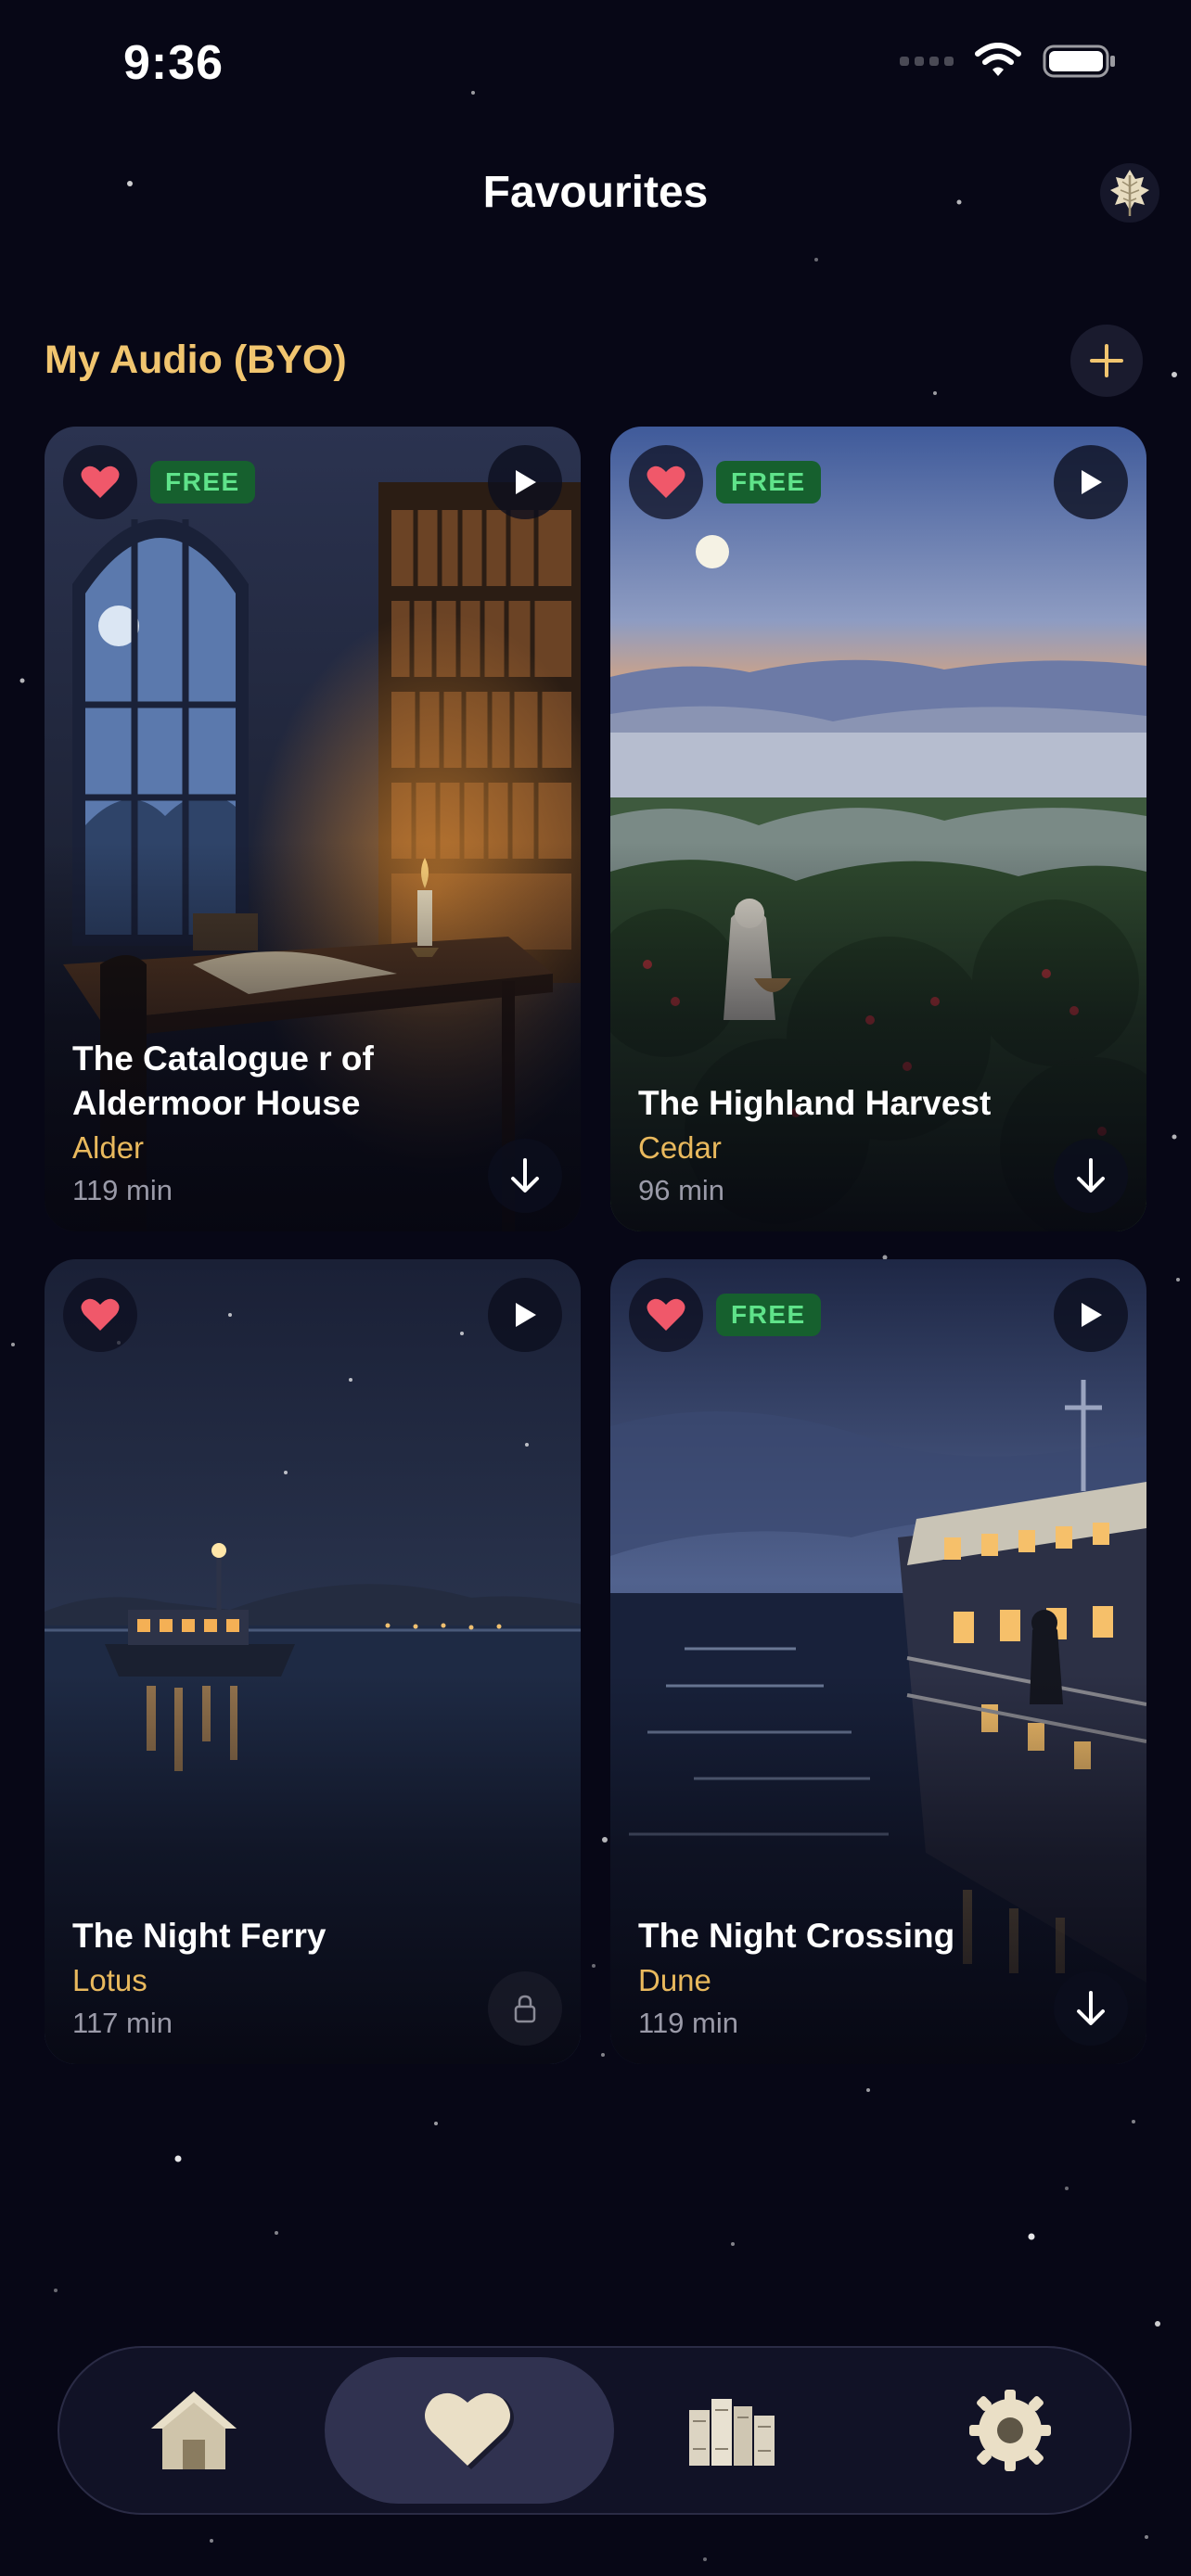  Describe the element at coordinates (276, 1979) in the screenshot. I see `card-info: The Night Ferry Lotus 117 min` at that location.